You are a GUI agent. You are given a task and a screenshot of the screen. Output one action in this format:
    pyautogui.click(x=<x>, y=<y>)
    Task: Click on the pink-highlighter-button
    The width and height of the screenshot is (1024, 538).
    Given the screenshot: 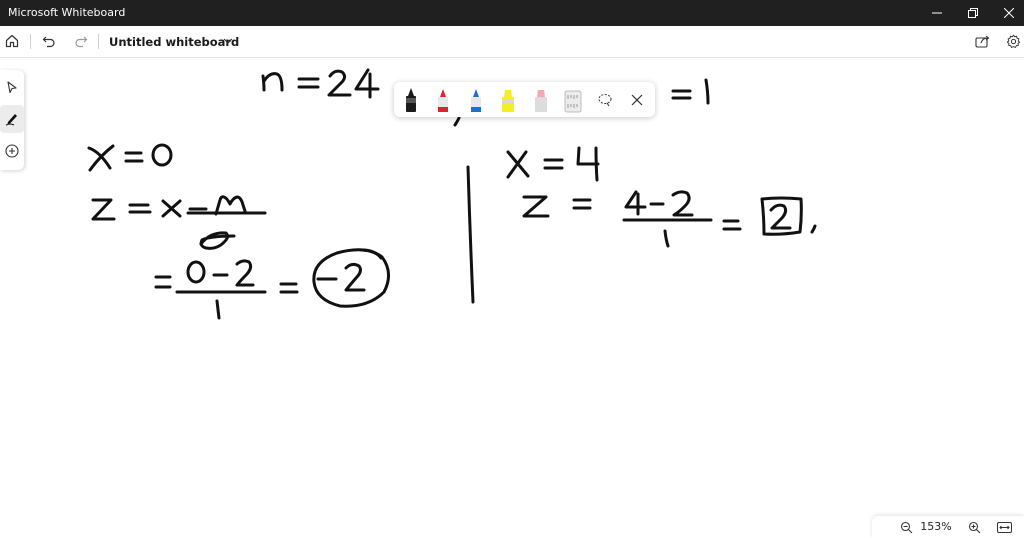 What is the action you would take?
    pyautogui.click(x=541, y=100)
    